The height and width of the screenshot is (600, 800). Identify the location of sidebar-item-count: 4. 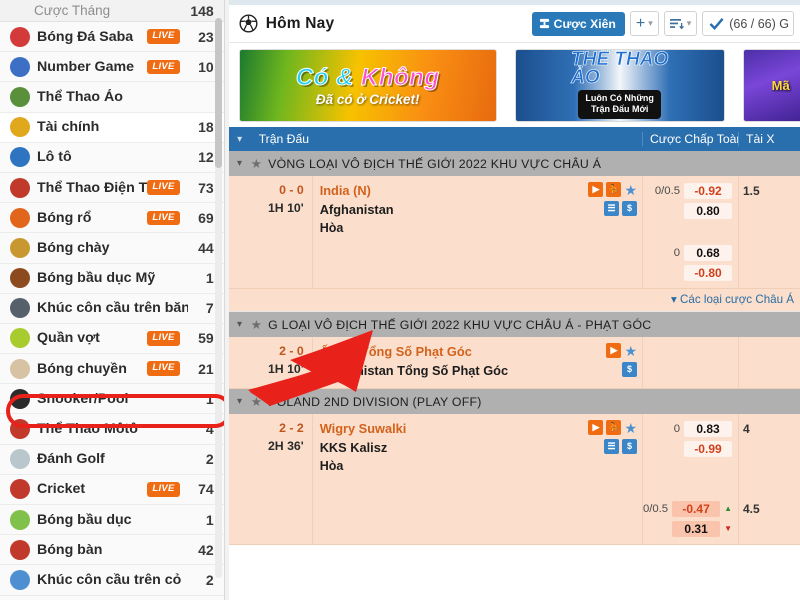
(209, 429).